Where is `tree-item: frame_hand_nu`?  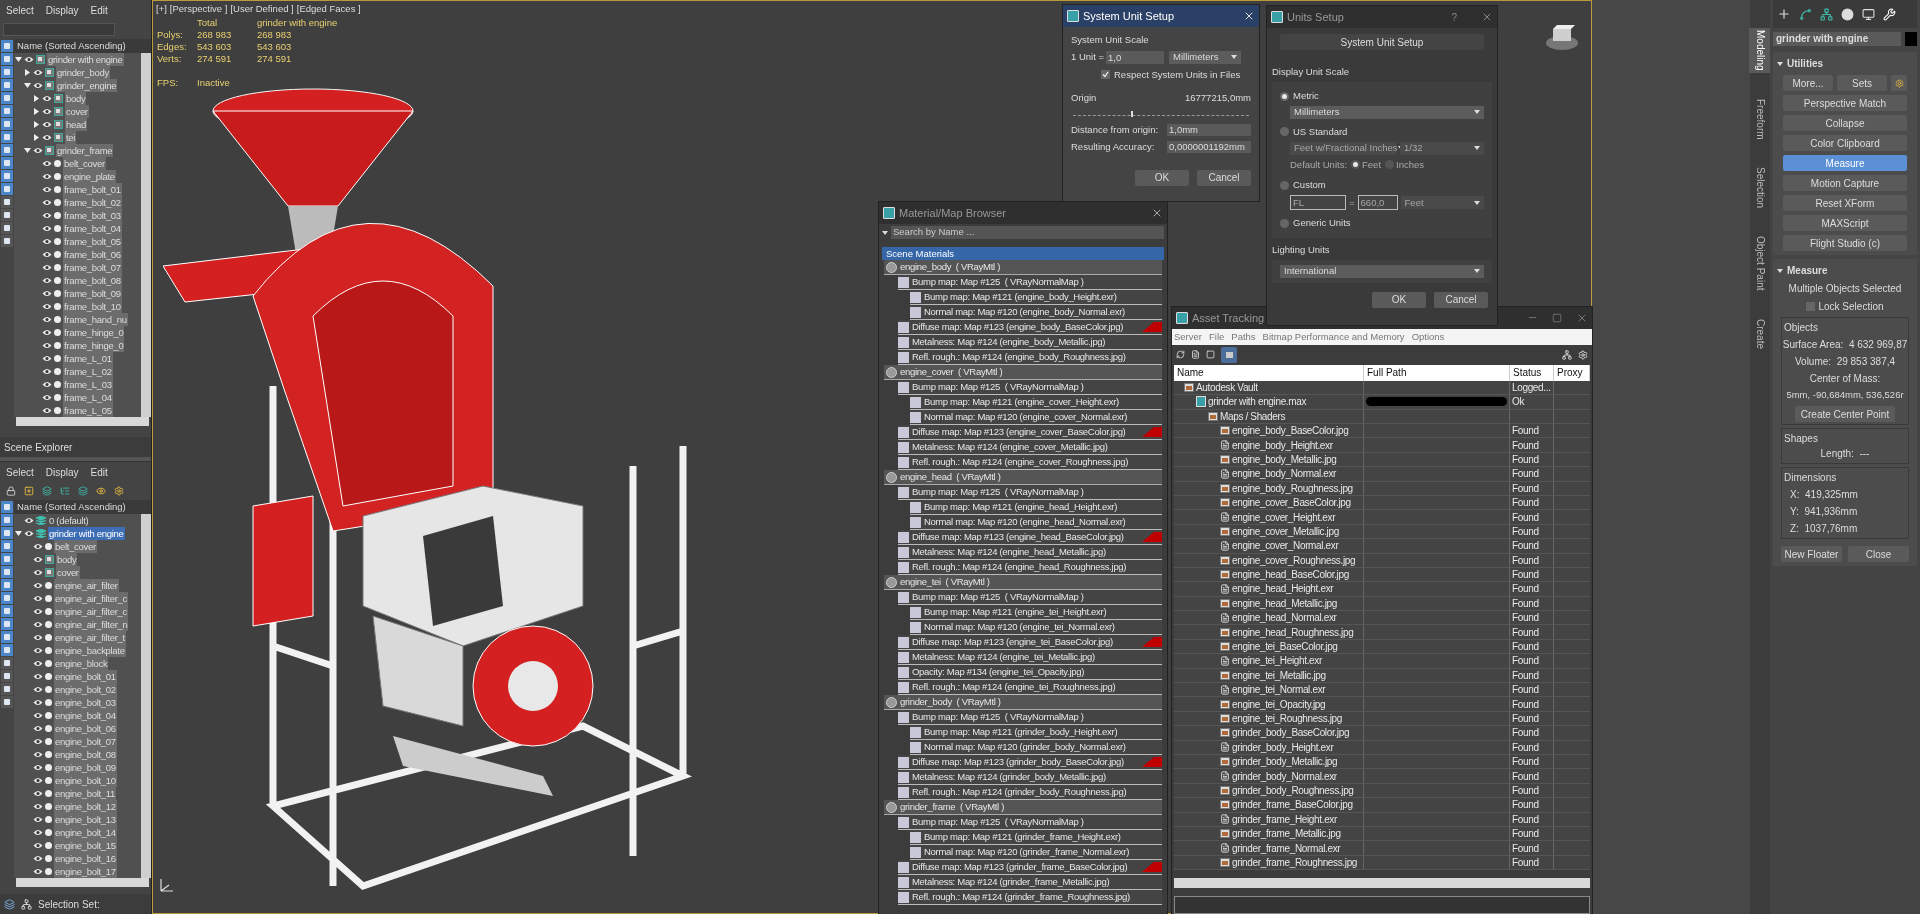 tree-item: frame_hand_nu is located at coordinates (95, 319).